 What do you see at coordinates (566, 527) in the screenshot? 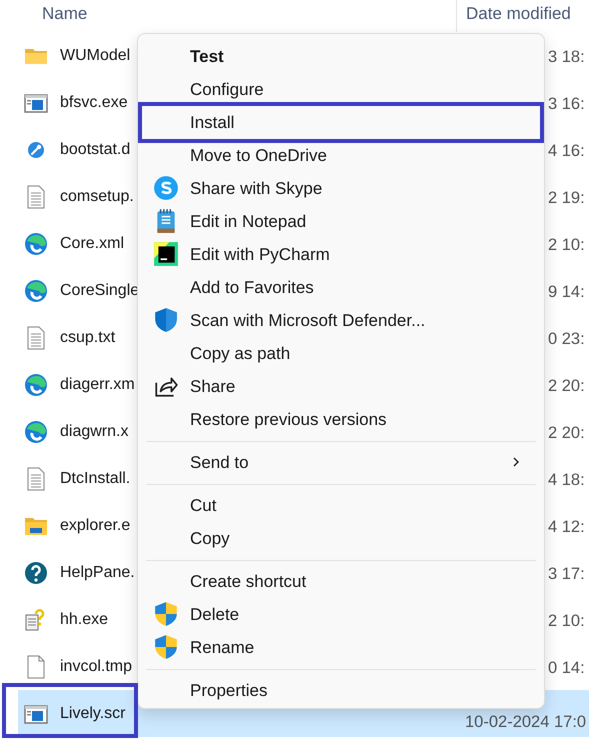
I see `date-modified: 4 12:` at bounding box center [566, 527].